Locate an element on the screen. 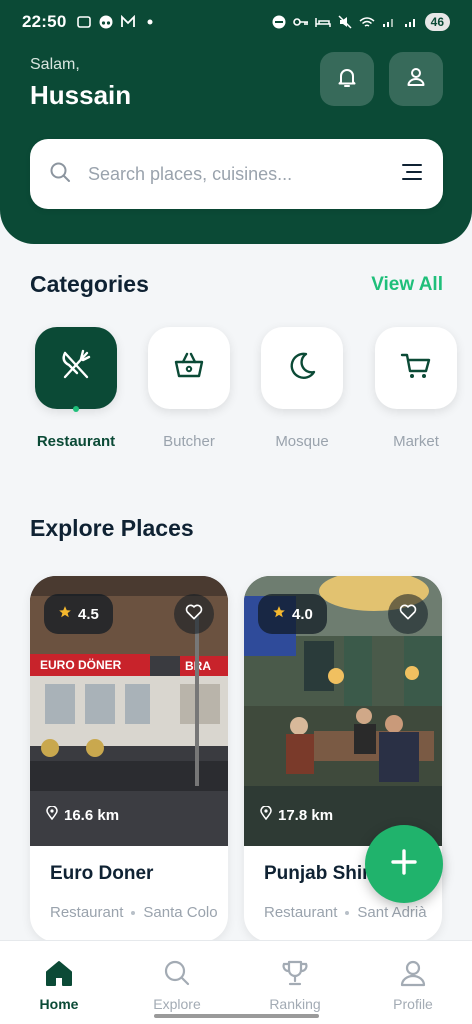  notifications-button is located at coordinates (347, 79).